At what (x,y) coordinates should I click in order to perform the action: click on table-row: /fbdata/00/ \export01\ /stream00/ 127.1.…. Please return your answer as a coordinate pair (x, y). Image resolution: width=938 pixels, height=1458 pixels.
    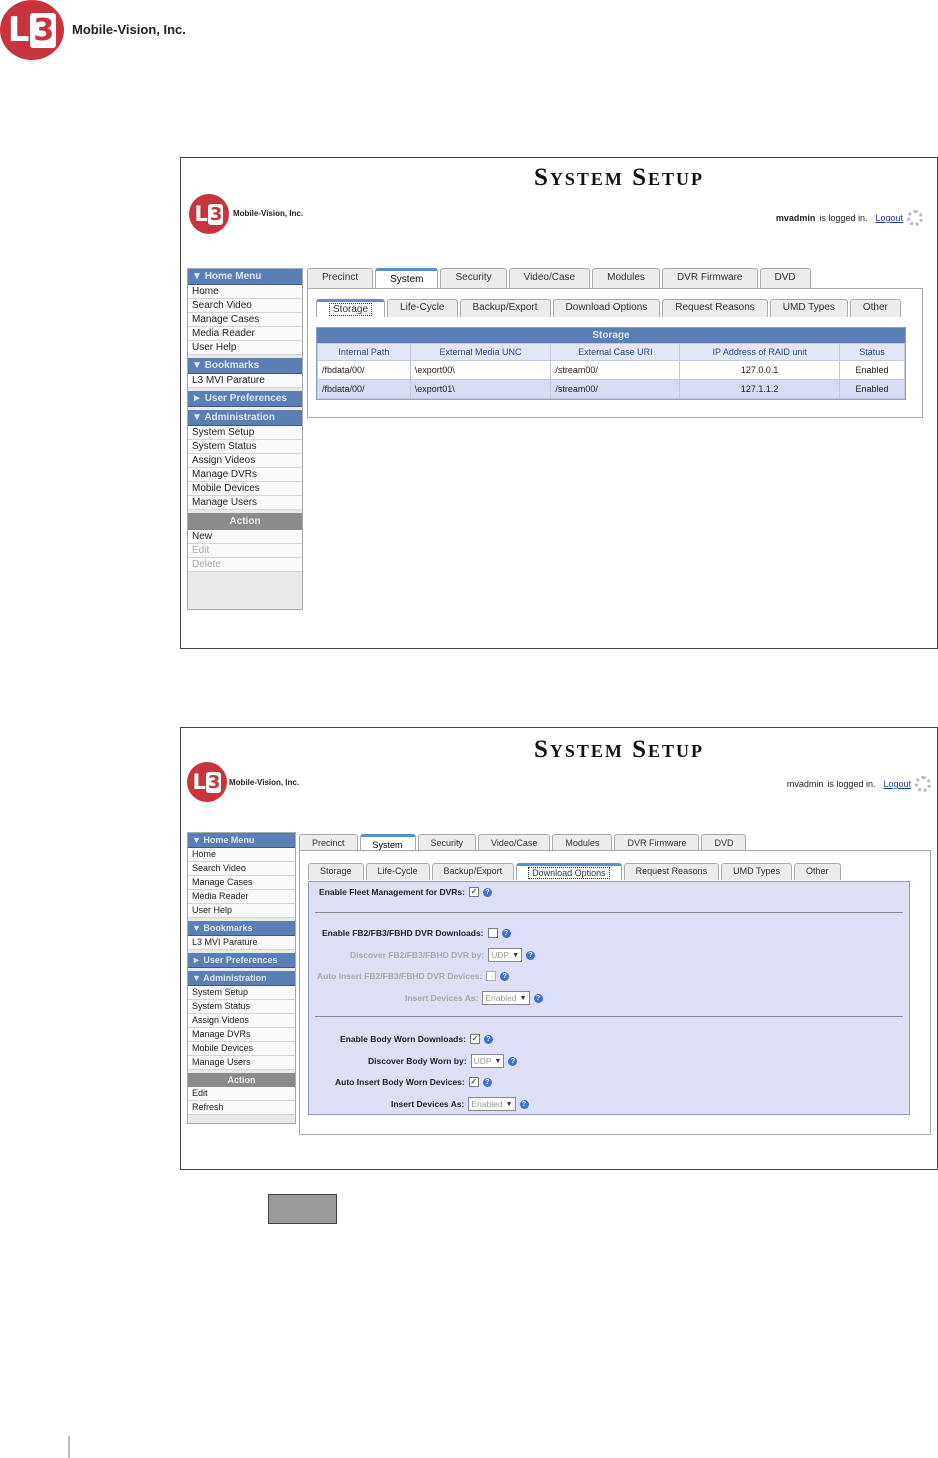
    Looking at the image, I should click on (611, 389).